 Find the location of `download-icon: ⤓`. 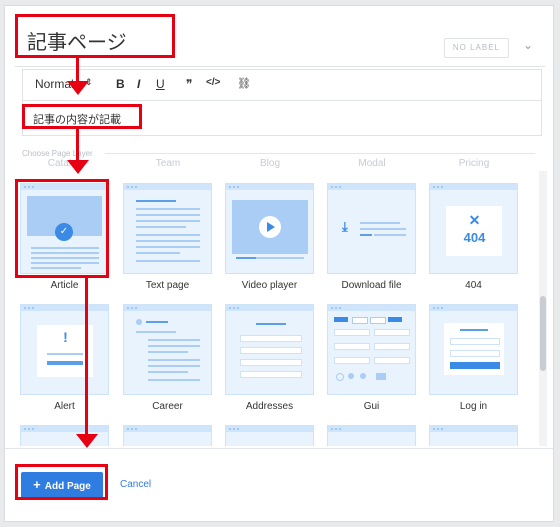

download-icon: ⤓ is located at coordinates (345, 226).